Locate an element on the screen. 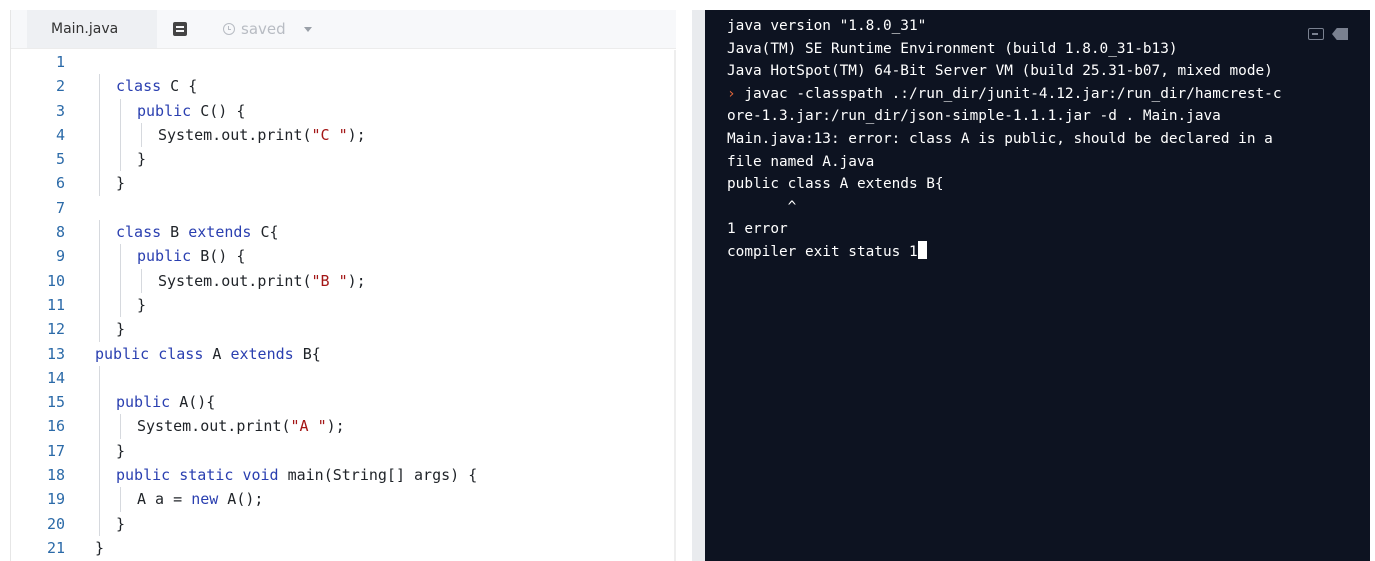  code-line: 12} is located at coordinates (343, 329).